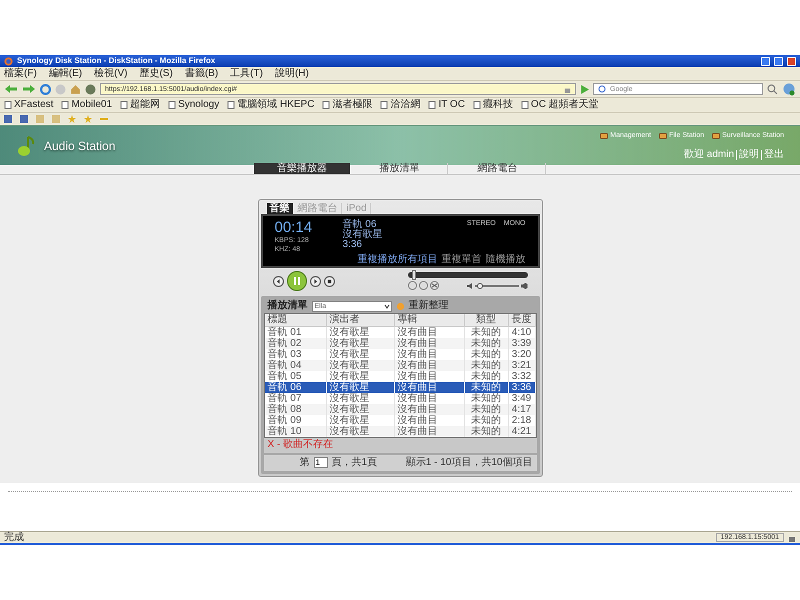 The width and height of the screenshot is (800, 600). Describe the element at coordinates (414, 275) in the screenshot. I see `seek-thumb` at that location.